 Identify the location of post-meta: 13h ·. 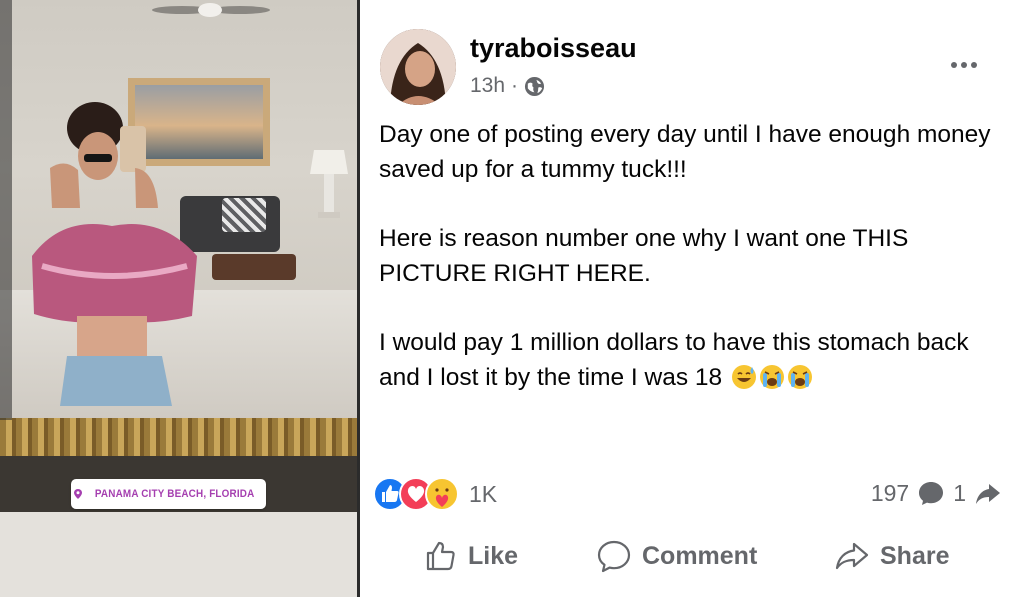
(507, 86).